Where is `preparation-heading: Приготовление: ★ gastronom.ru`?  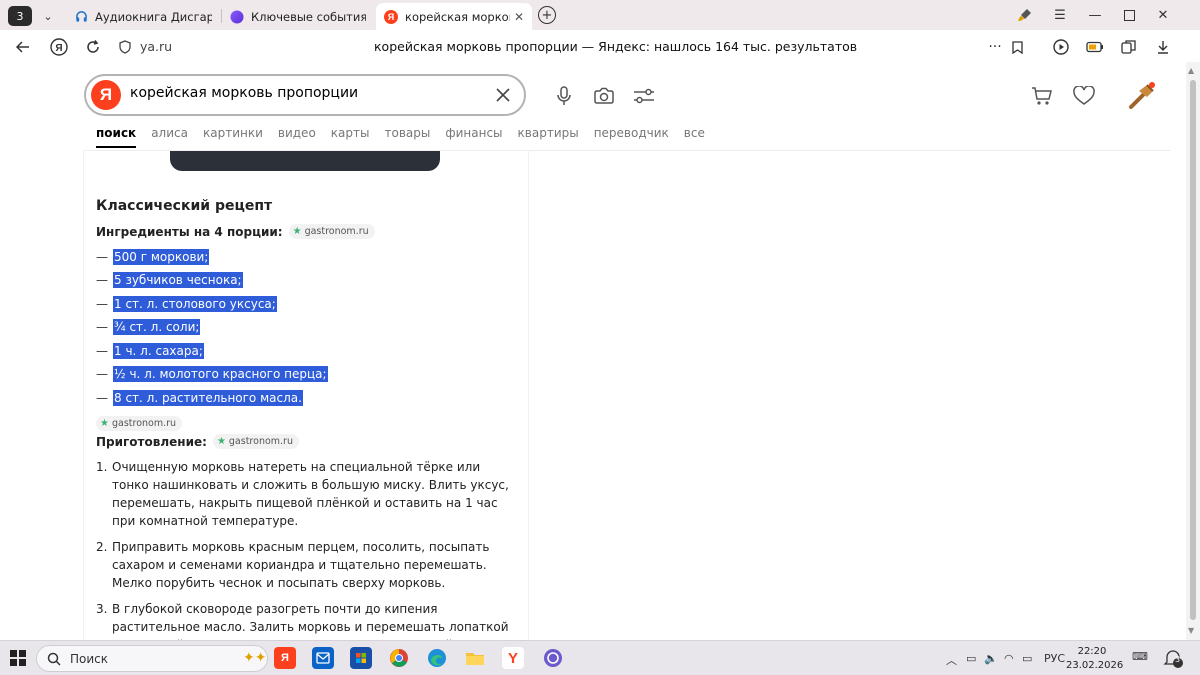
preparation-heading: Приготовление: ★ gastronom.ru is located at coordinates (197, 441).